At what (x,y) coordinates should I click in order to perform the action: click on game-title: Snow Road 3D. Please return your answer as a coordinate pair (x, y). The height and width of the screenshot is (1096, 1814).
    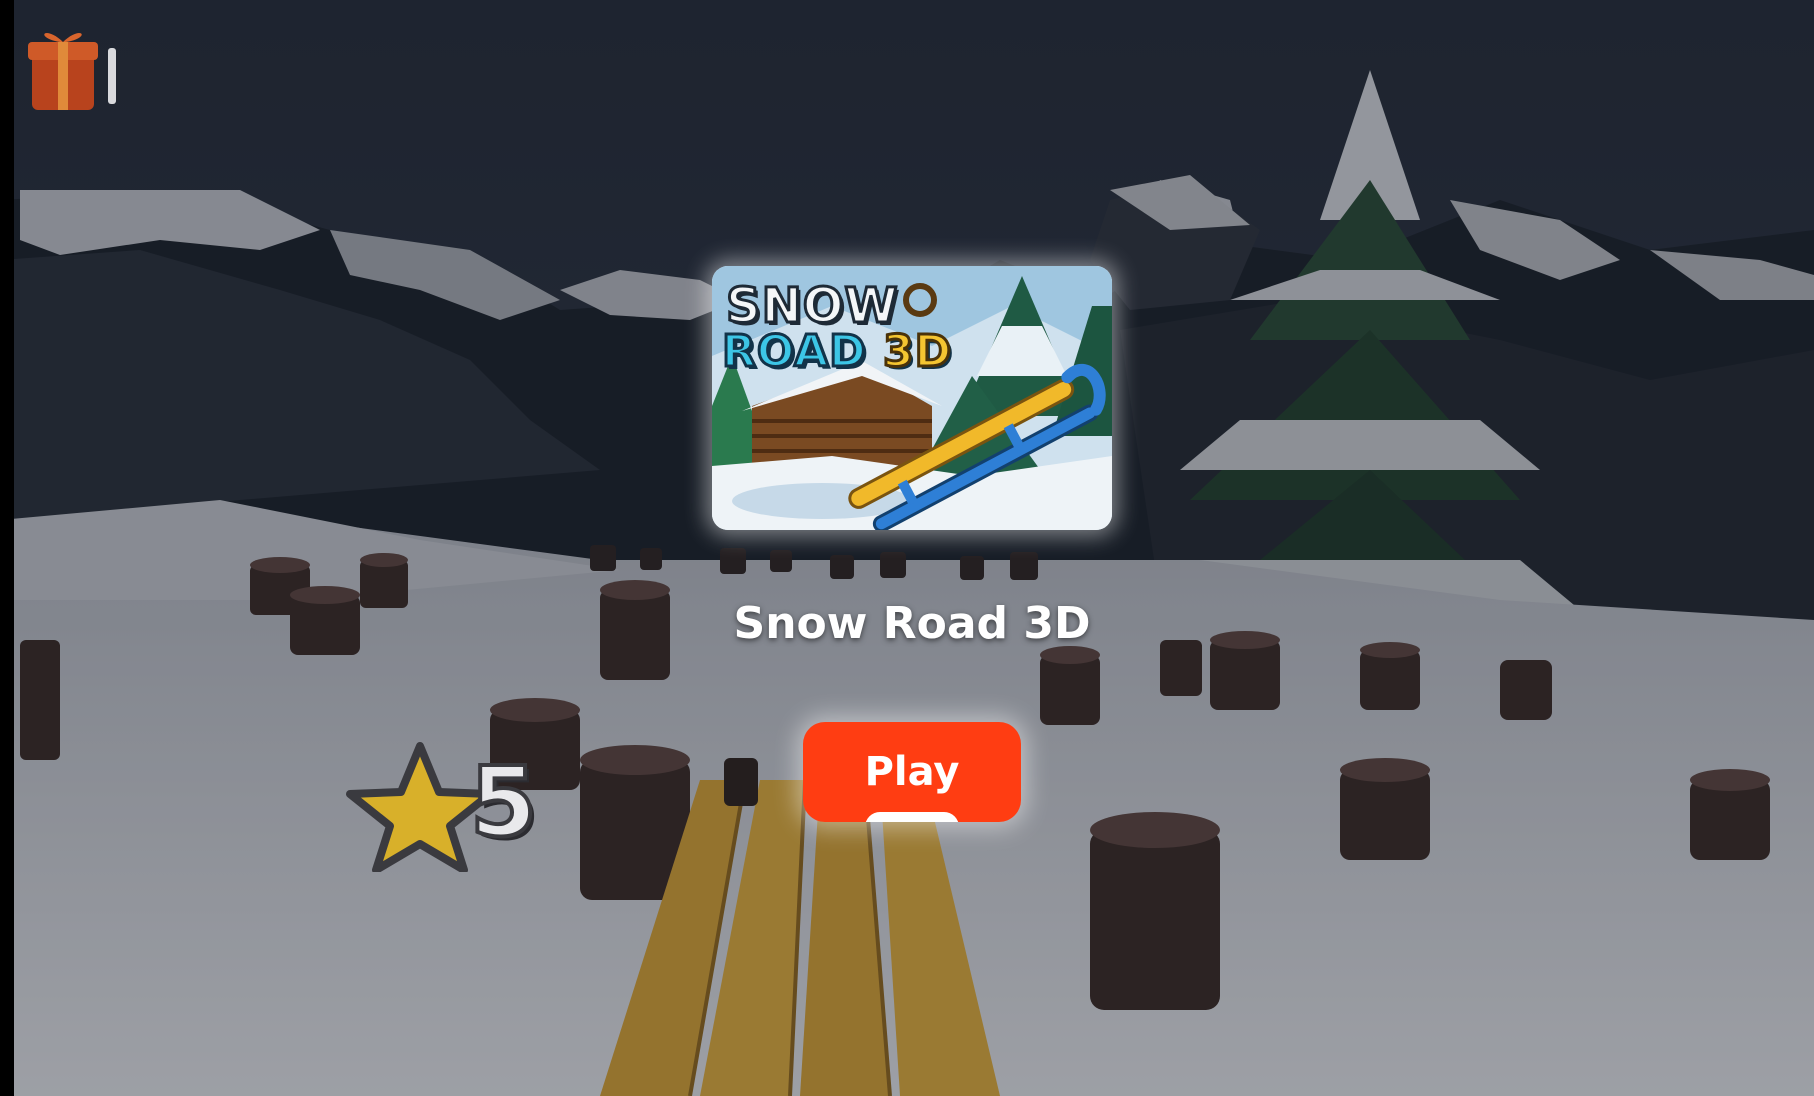
    Looking at the image, I should click on (912, 623).